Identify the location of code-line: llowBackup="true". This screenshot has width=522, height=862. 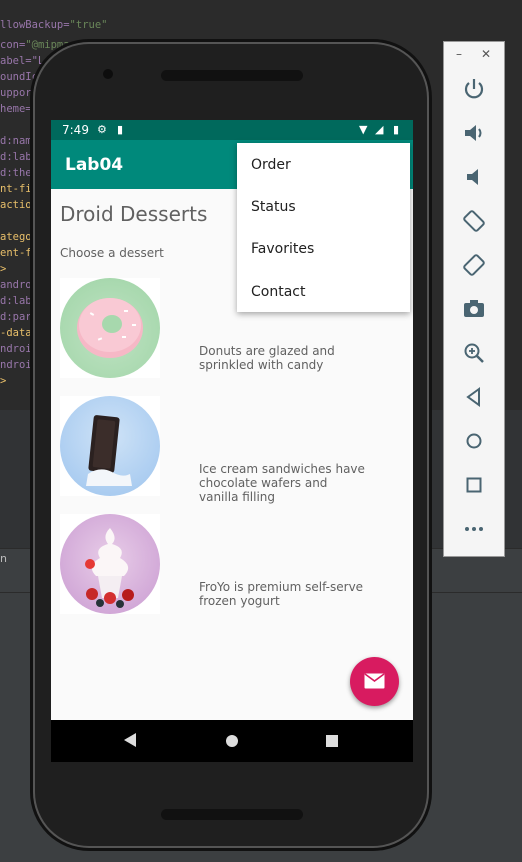
(54, 25).